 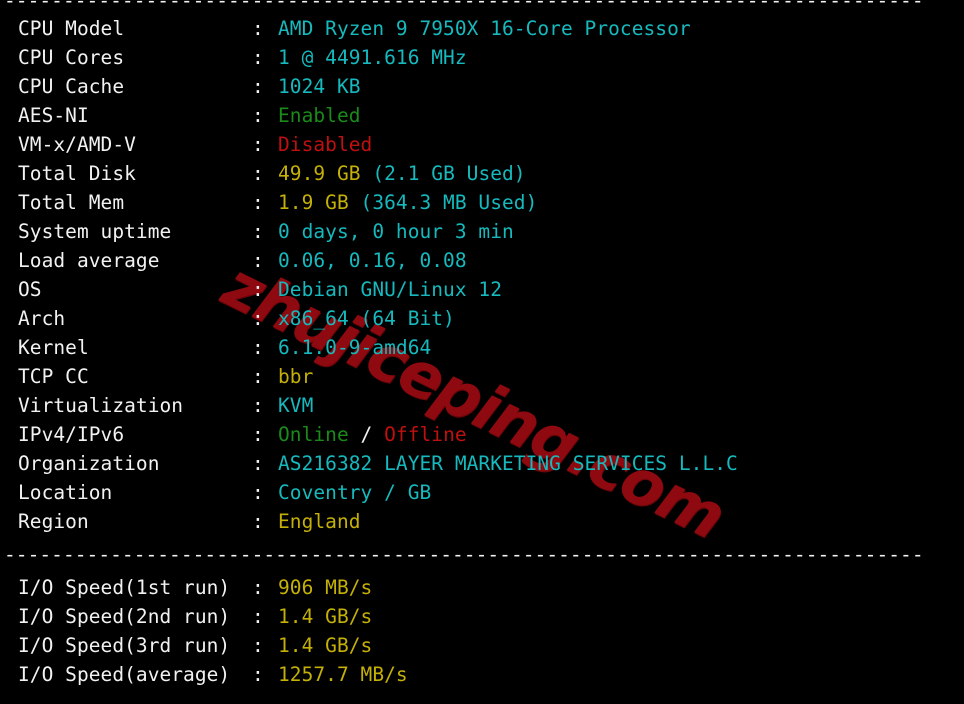 What do you see at coordinates (95, 231) in the screenshot?
I see `info-row-label: System uptime` at bounding box center [95, 231].